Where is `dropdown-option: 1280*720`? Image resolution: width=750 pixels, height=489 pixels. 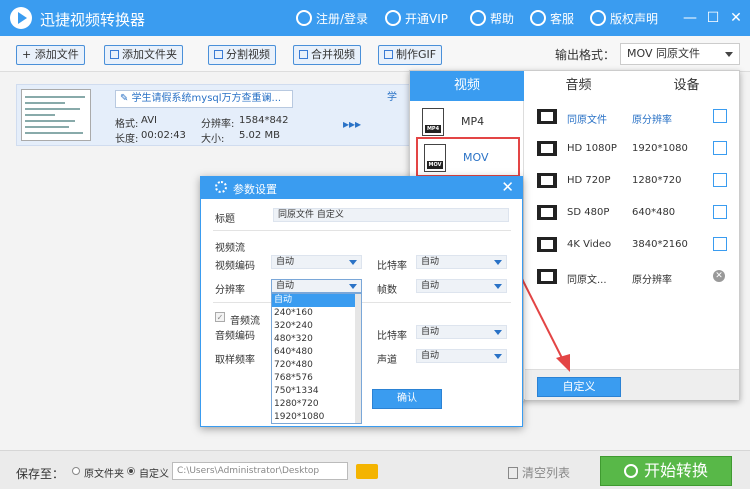
dropdown-option: 1280*720 is located at coordinates (316, 404).